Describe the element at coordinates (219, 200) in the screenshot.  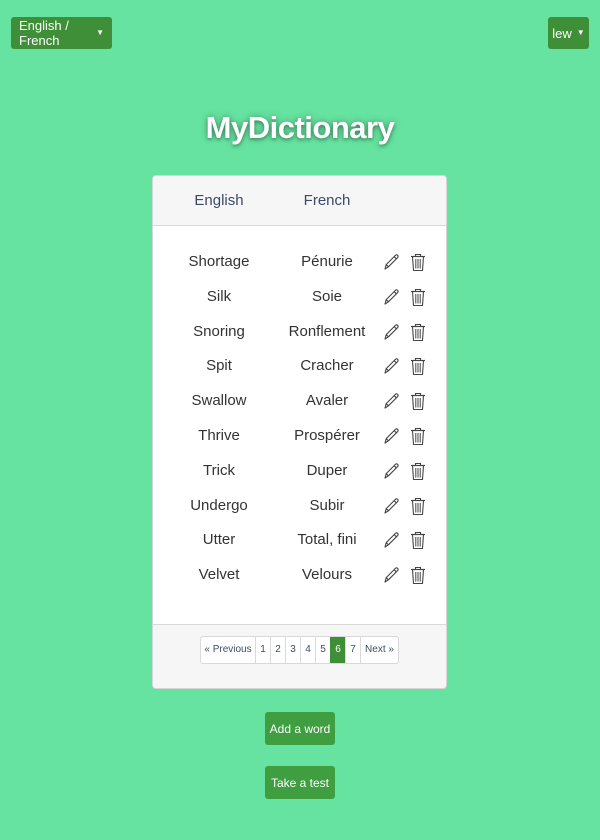
I see `column-header-english: English` at that location.